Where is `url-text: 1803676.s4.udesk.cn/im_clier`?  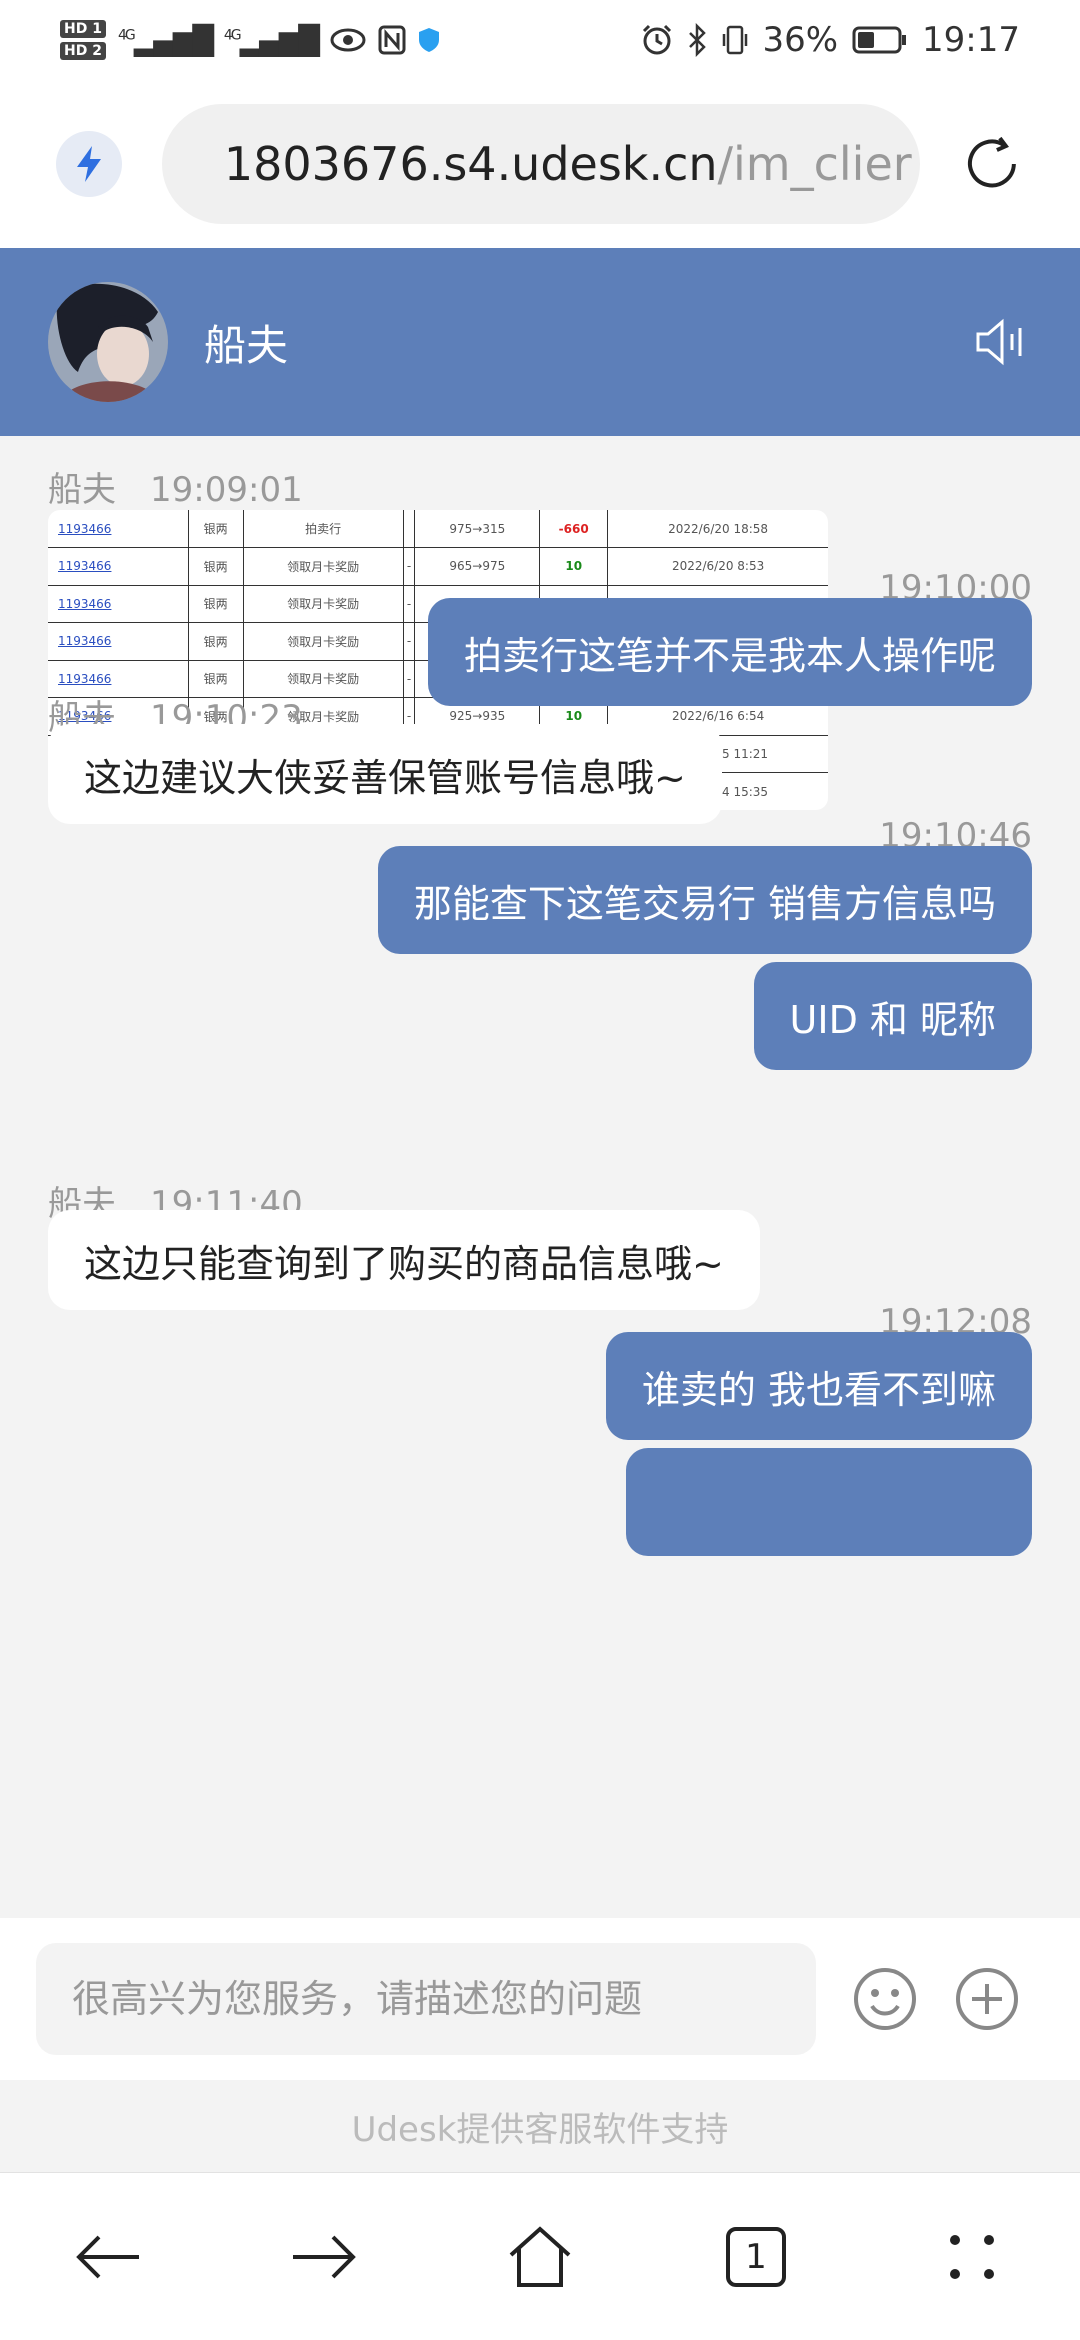
url-text: 1803676.s4.udesk.cn/im_clier is located at coordinates (568, 164).